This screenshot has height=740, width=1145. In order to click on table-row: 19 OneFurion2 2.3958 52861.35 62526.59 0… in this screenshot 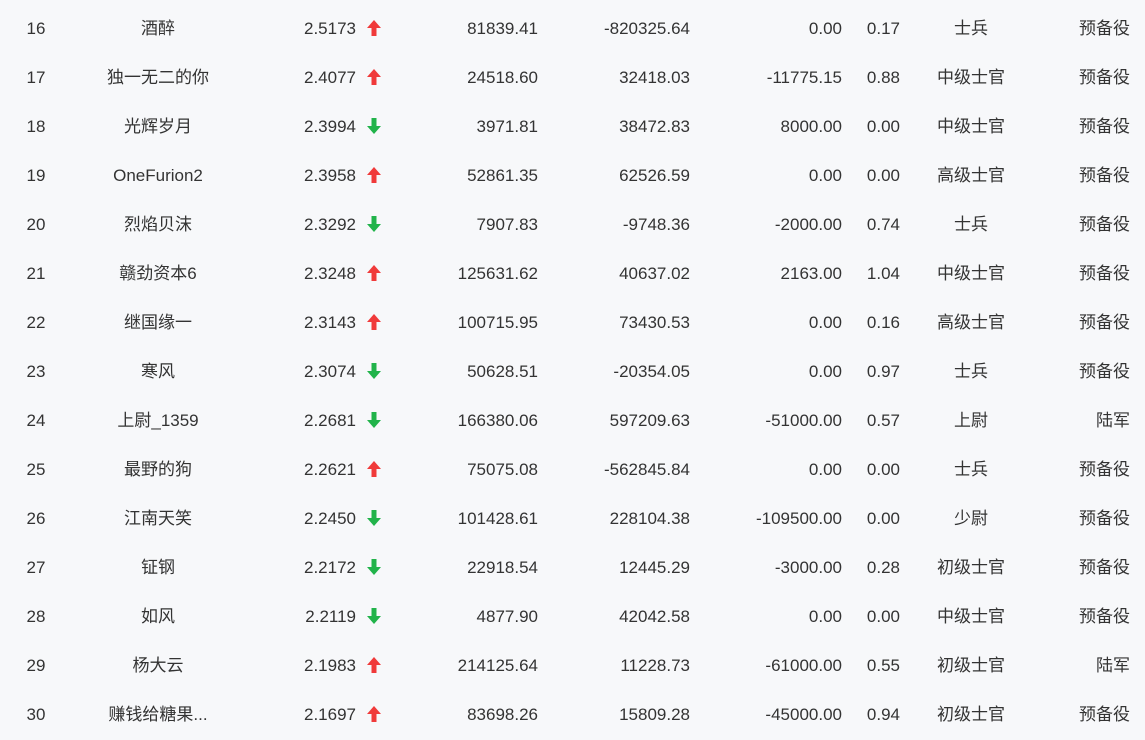, I will do `click(572, 175)`.